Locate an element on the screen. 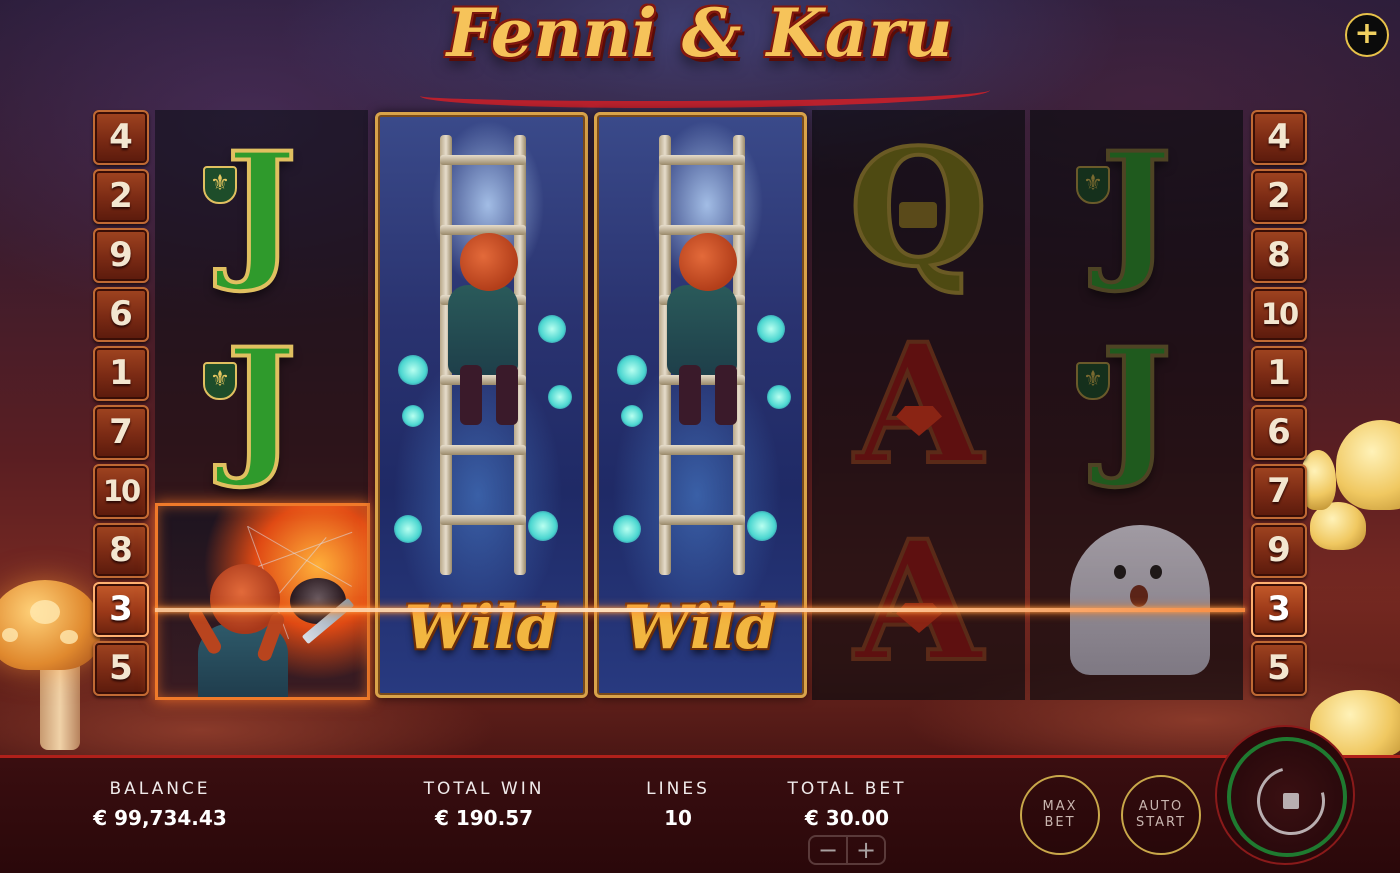 This screenshot has width=1400, height=873. auto-start-label-2: START is located at coordinates (1161, 822).